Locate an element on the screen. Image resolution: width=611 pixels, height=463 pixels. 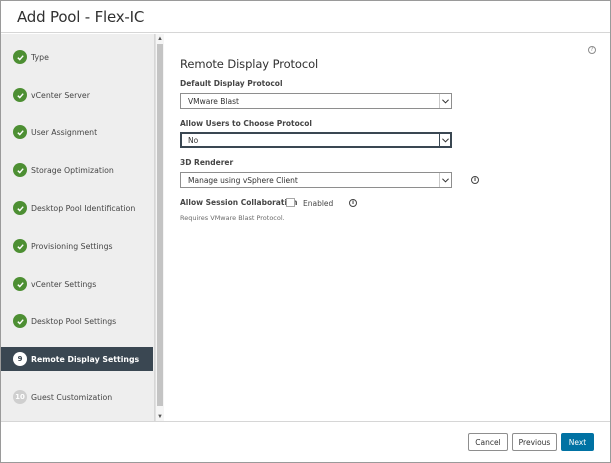
step-type: Type is located at coordinates (77, 57).